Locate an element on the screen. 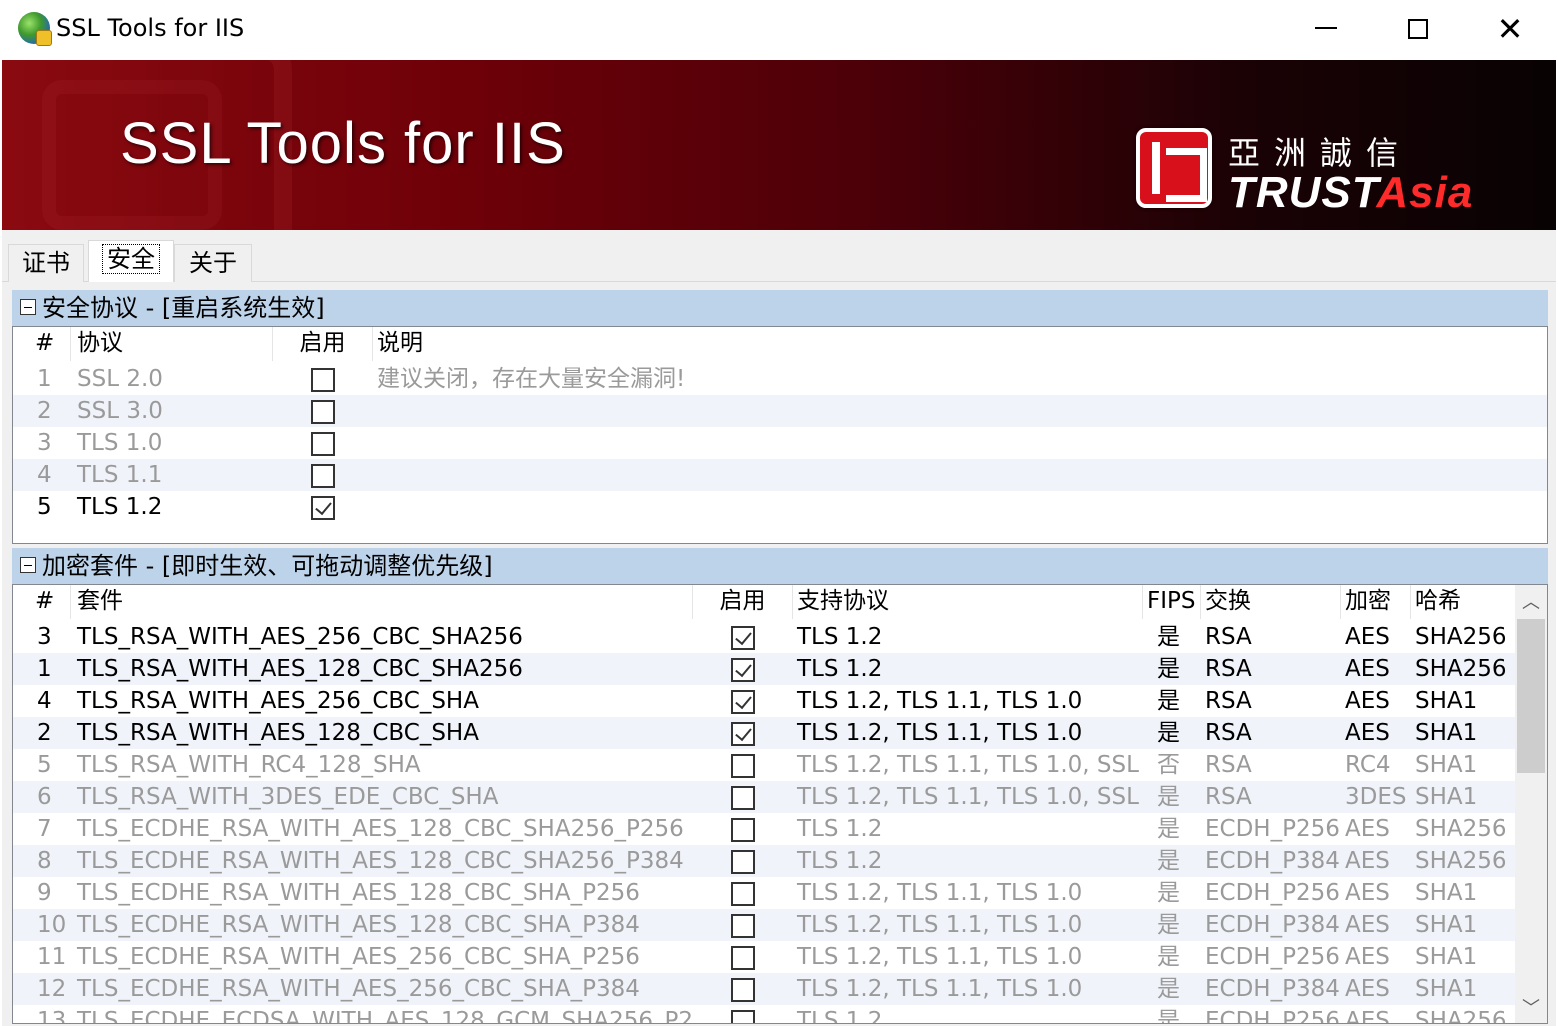 The image size is (1558, 1026). tab-security: 安全 is located at coordinates (131, 261).